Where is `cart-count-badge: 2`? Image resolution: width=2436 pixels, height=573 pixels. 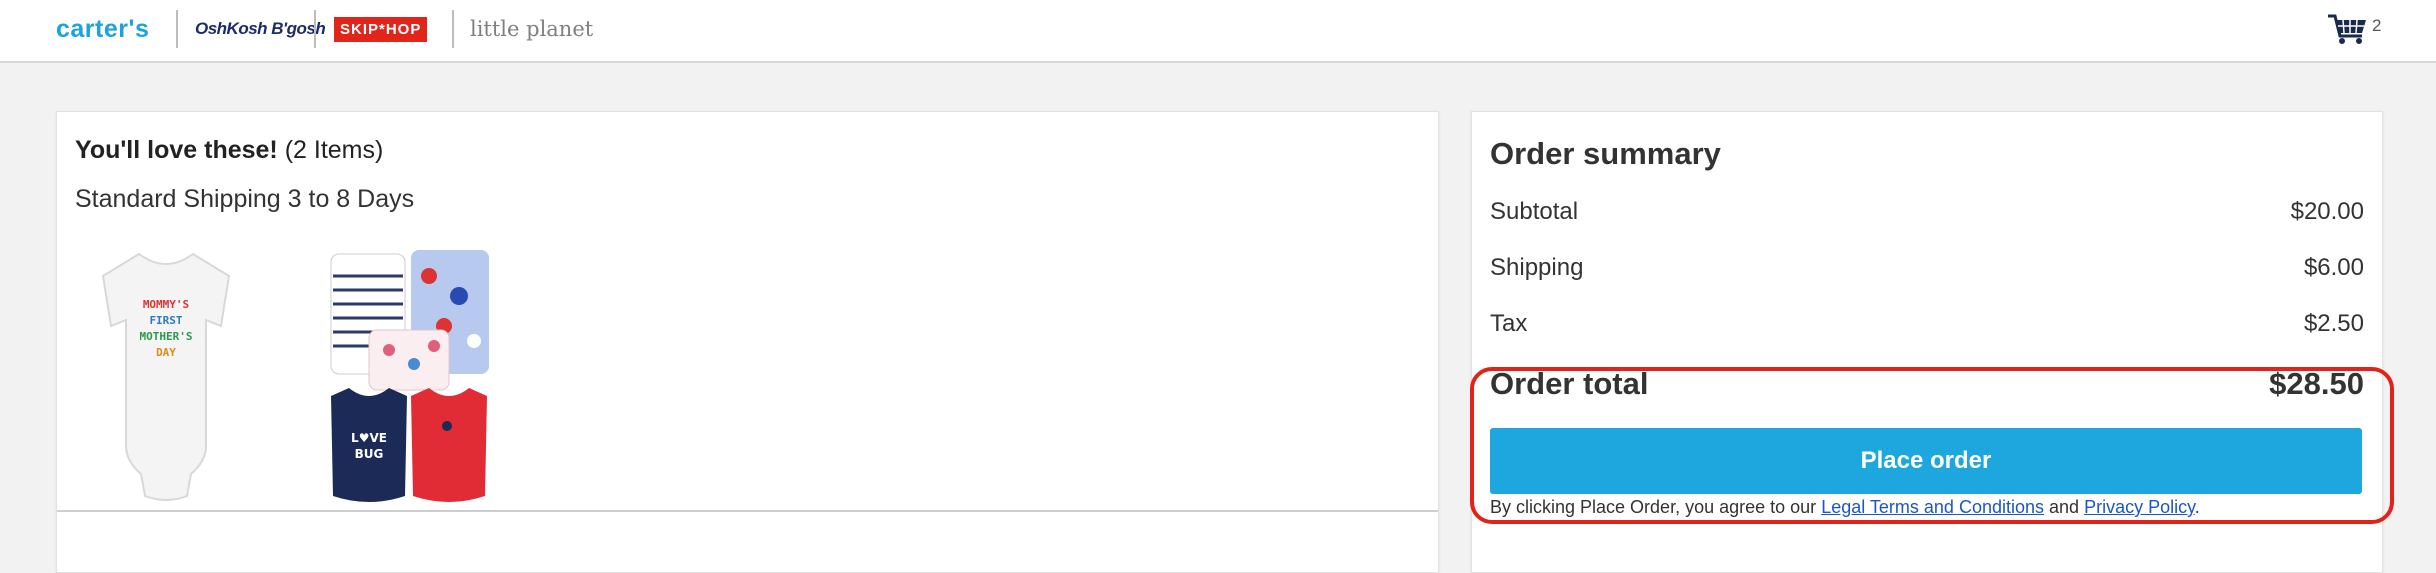 cart-count-badge: 2 is located at coordinates (2376, 26).